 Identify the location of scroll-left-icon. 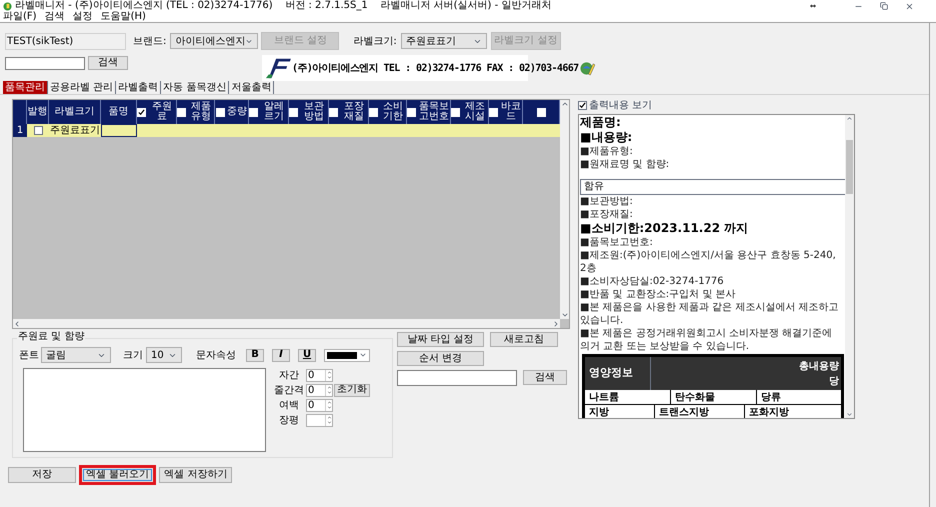
(17, 324).